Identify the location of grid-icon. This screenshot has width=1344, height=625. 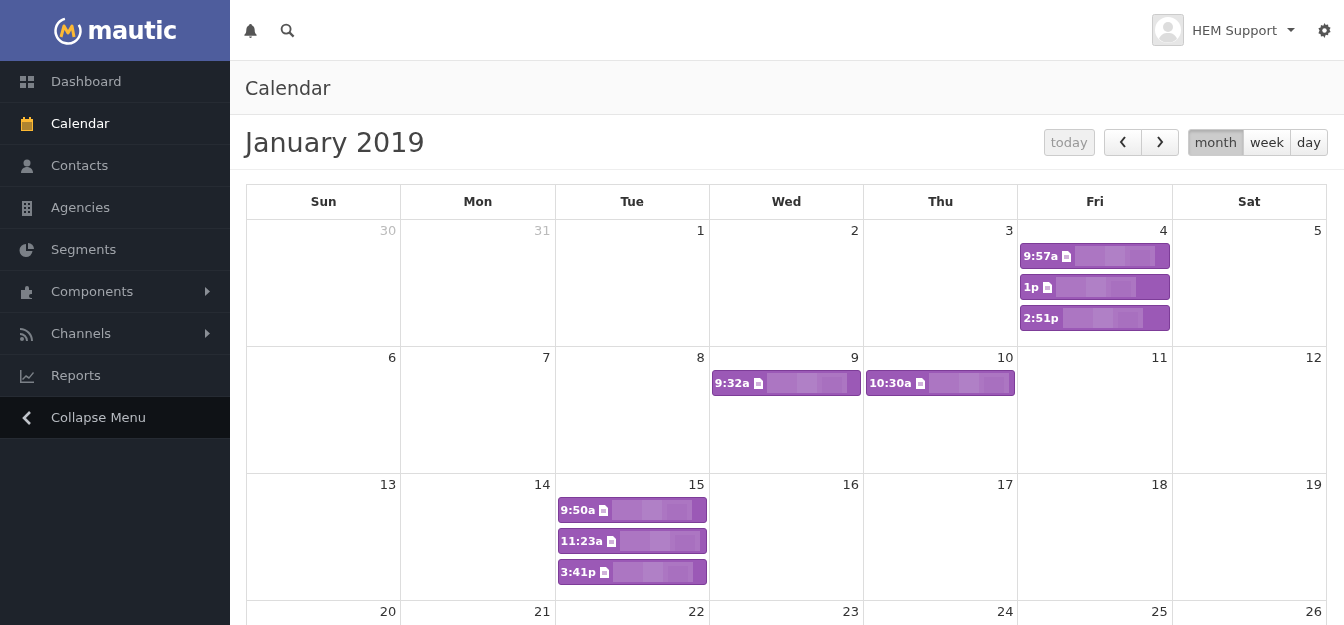
(27, 81).